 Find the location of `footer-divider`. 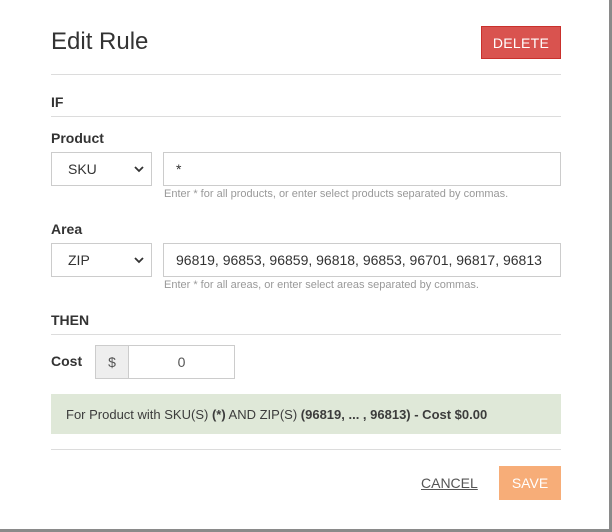

footer-divider is located at coordinates (306, 449).